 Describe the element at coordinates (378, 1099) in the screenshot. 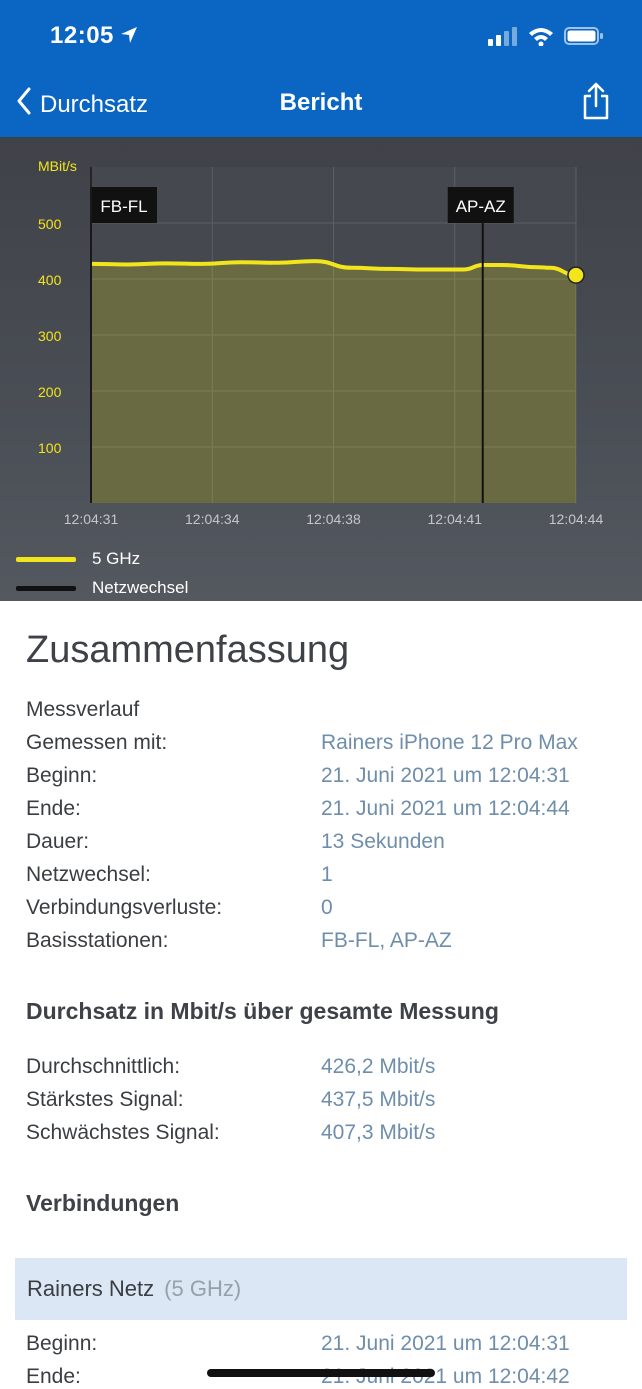

I see `row-value: 437,5 Mbit/s` at that location.